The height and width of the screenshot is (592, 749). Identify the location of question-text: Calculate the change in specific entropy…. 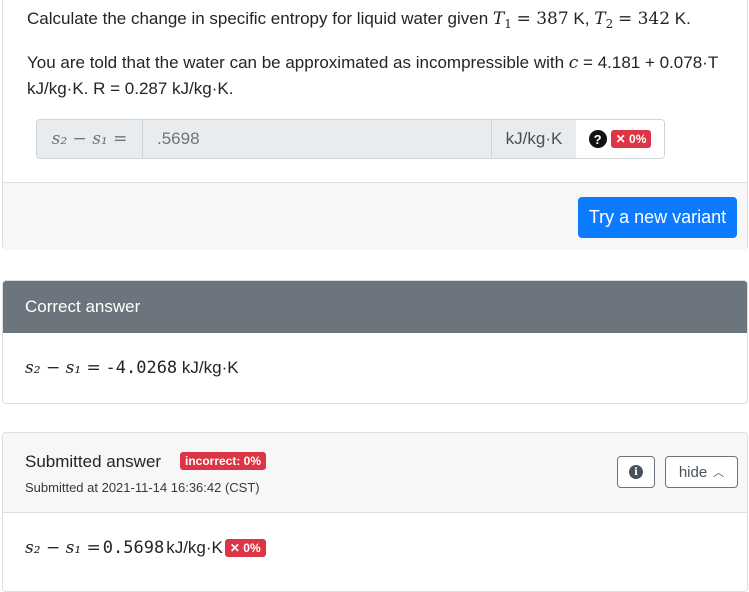
(359, 20).